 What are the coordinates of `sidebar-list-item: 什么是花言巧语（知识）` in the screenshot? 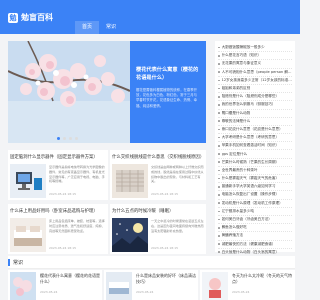 It's located at (255, 56).